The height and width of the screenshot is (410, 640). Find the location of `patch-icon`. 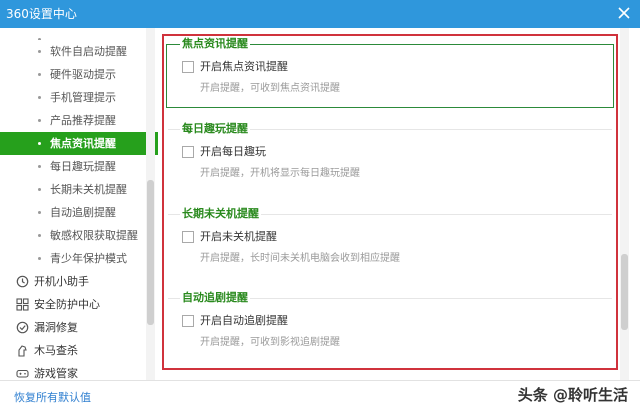

patch-icon is located at coordinates (22, 327).